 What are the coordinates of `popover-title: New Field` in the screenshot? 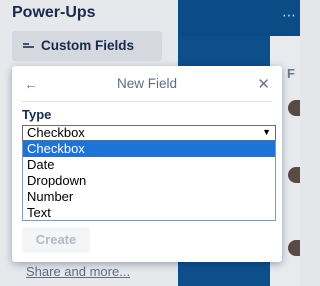 It's located at (147, 83).